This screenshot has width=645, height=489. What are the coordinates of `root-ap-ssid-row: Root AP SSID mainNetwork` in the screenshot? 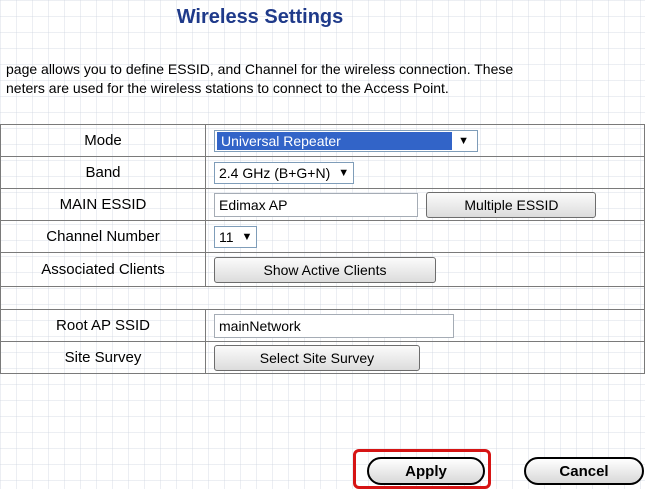 It's located at (322, 325).